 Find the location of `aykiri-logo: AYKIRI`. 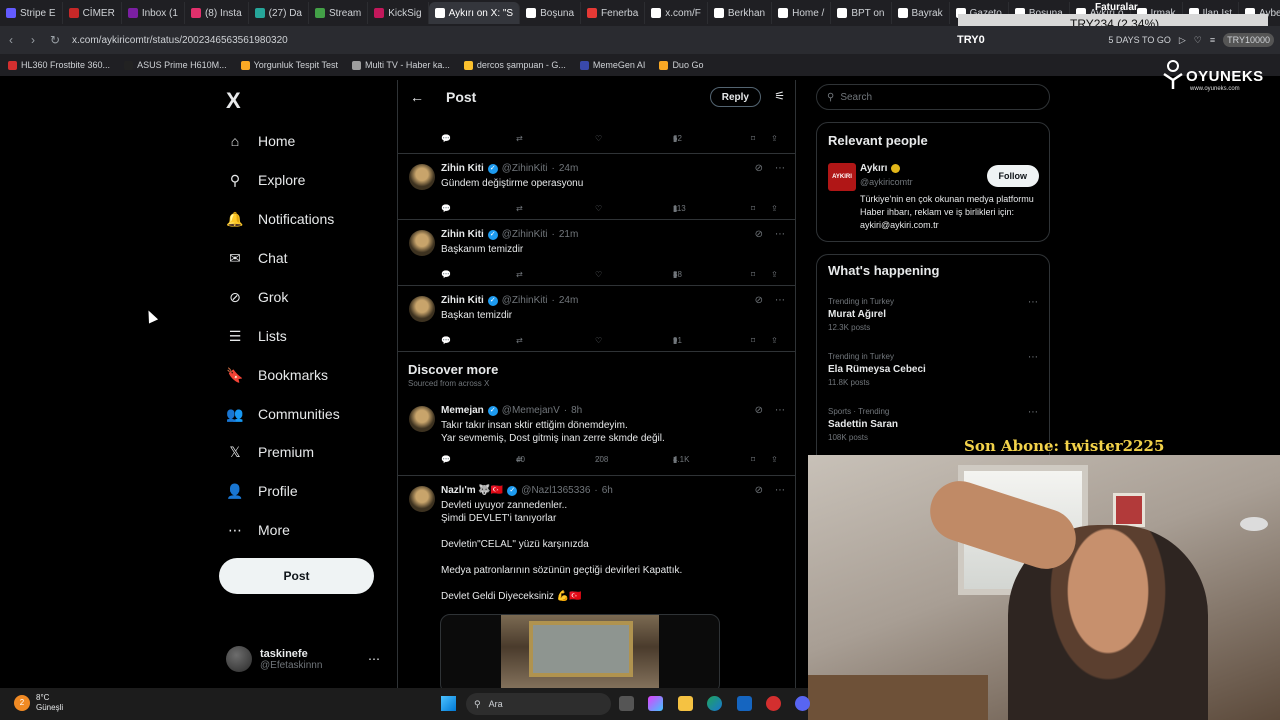

aykiri-logo: AYKIRI is located at coordinates (842, 177).